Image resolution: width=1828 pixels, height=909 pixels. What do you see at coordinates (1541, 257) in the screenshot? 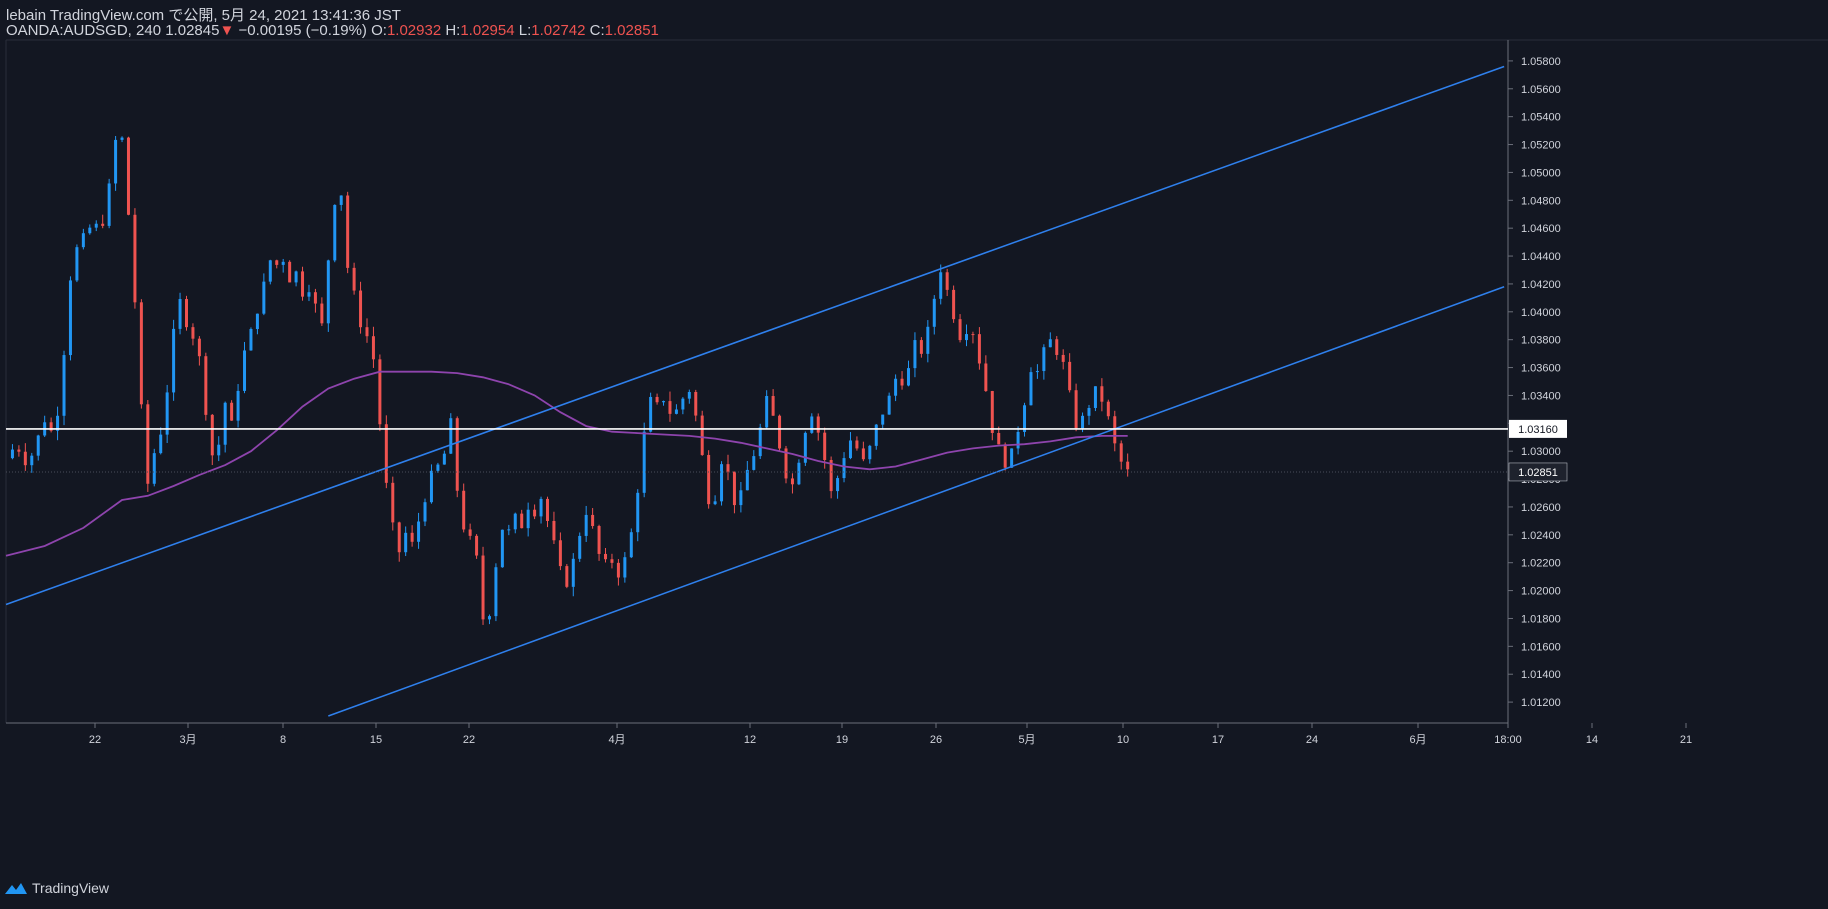
I see `price-tick-label: 1.04400` at bounding box center [1541, 257].